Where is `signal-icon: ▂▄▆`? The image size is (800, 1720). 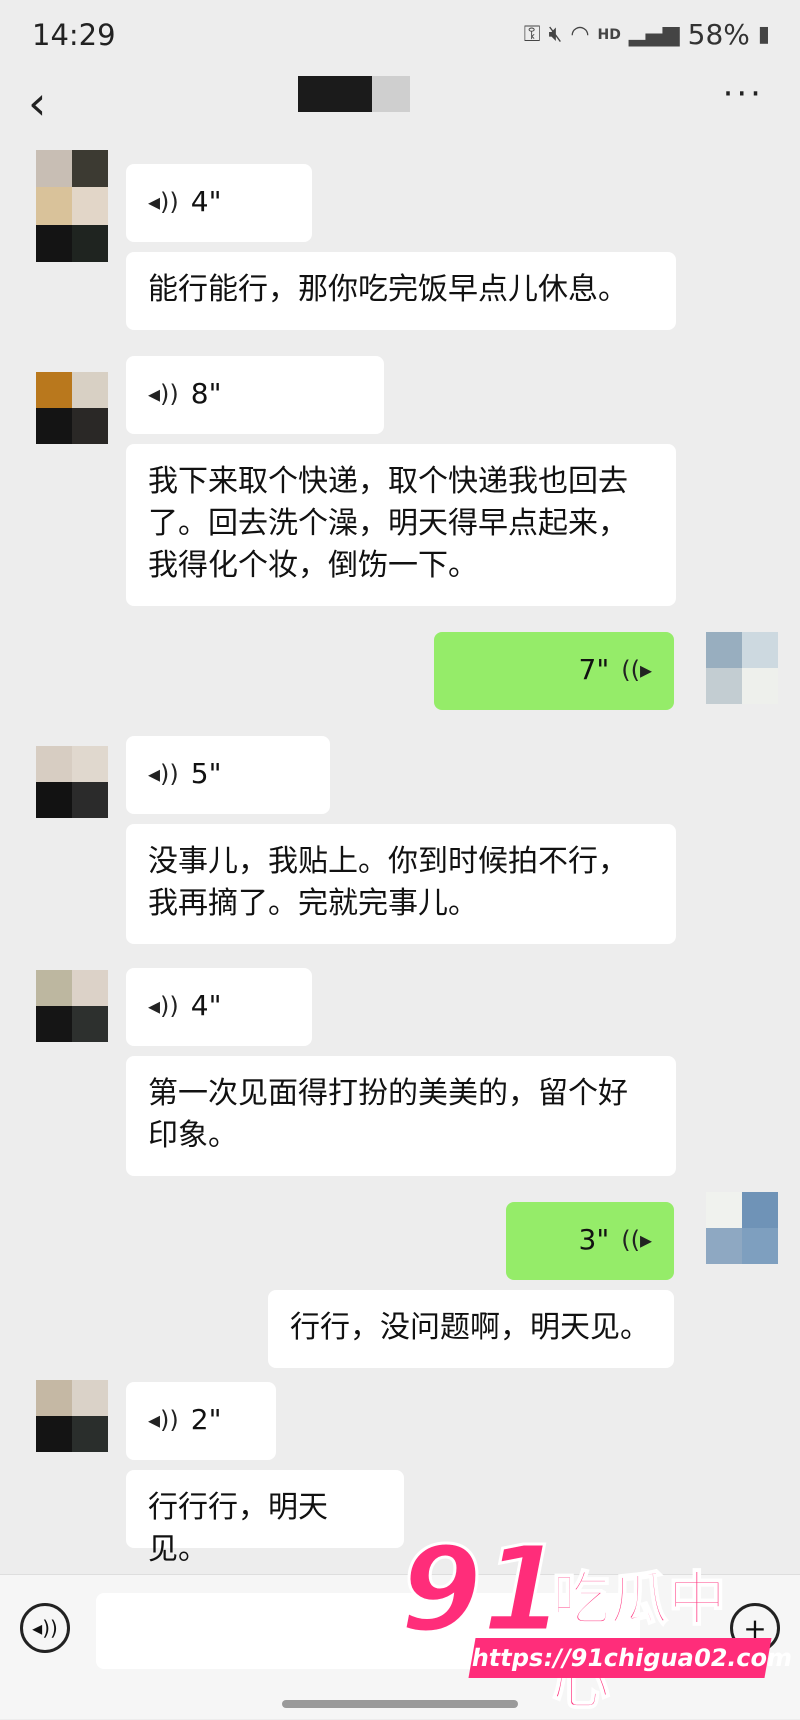
signal-icon: ▂▄▆ is located at coordinates (654, 34).